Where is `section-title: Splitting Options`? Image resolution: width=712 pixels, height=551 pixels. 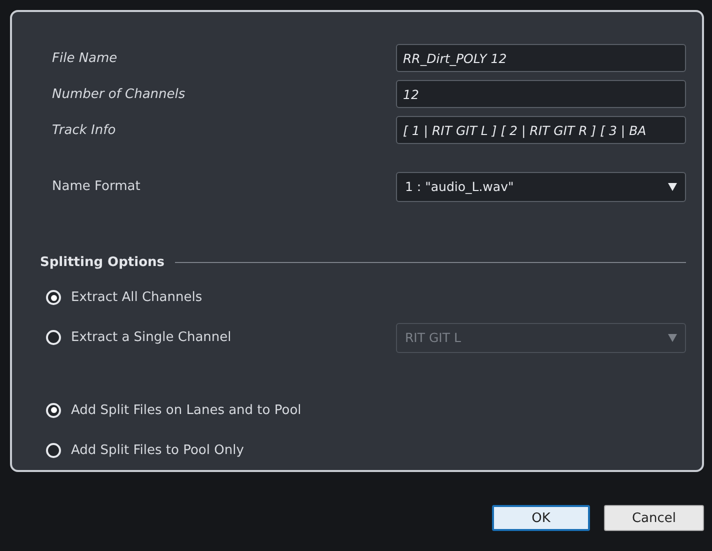 section-title: Splitting Options is located at coordinates (102, 262).